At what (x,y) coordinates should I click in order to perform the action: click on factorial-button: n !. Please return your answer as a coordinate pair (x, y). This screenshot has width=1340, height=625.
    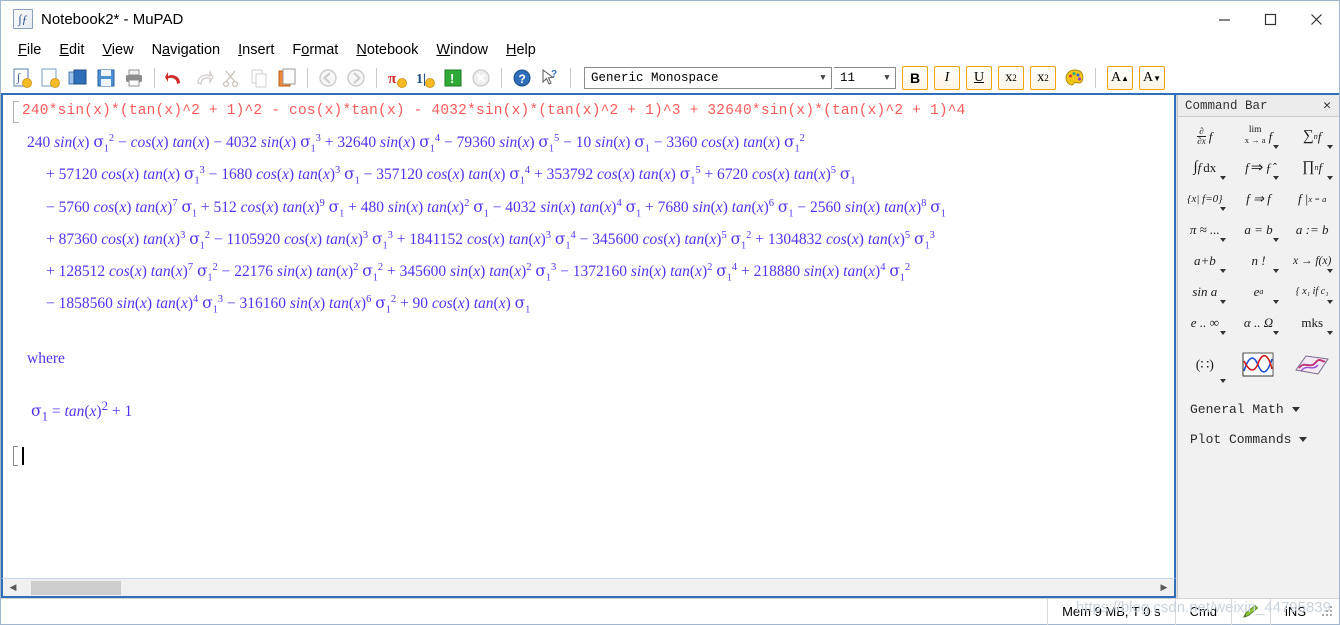
    Looking at the image, I should click on (1259, 260).